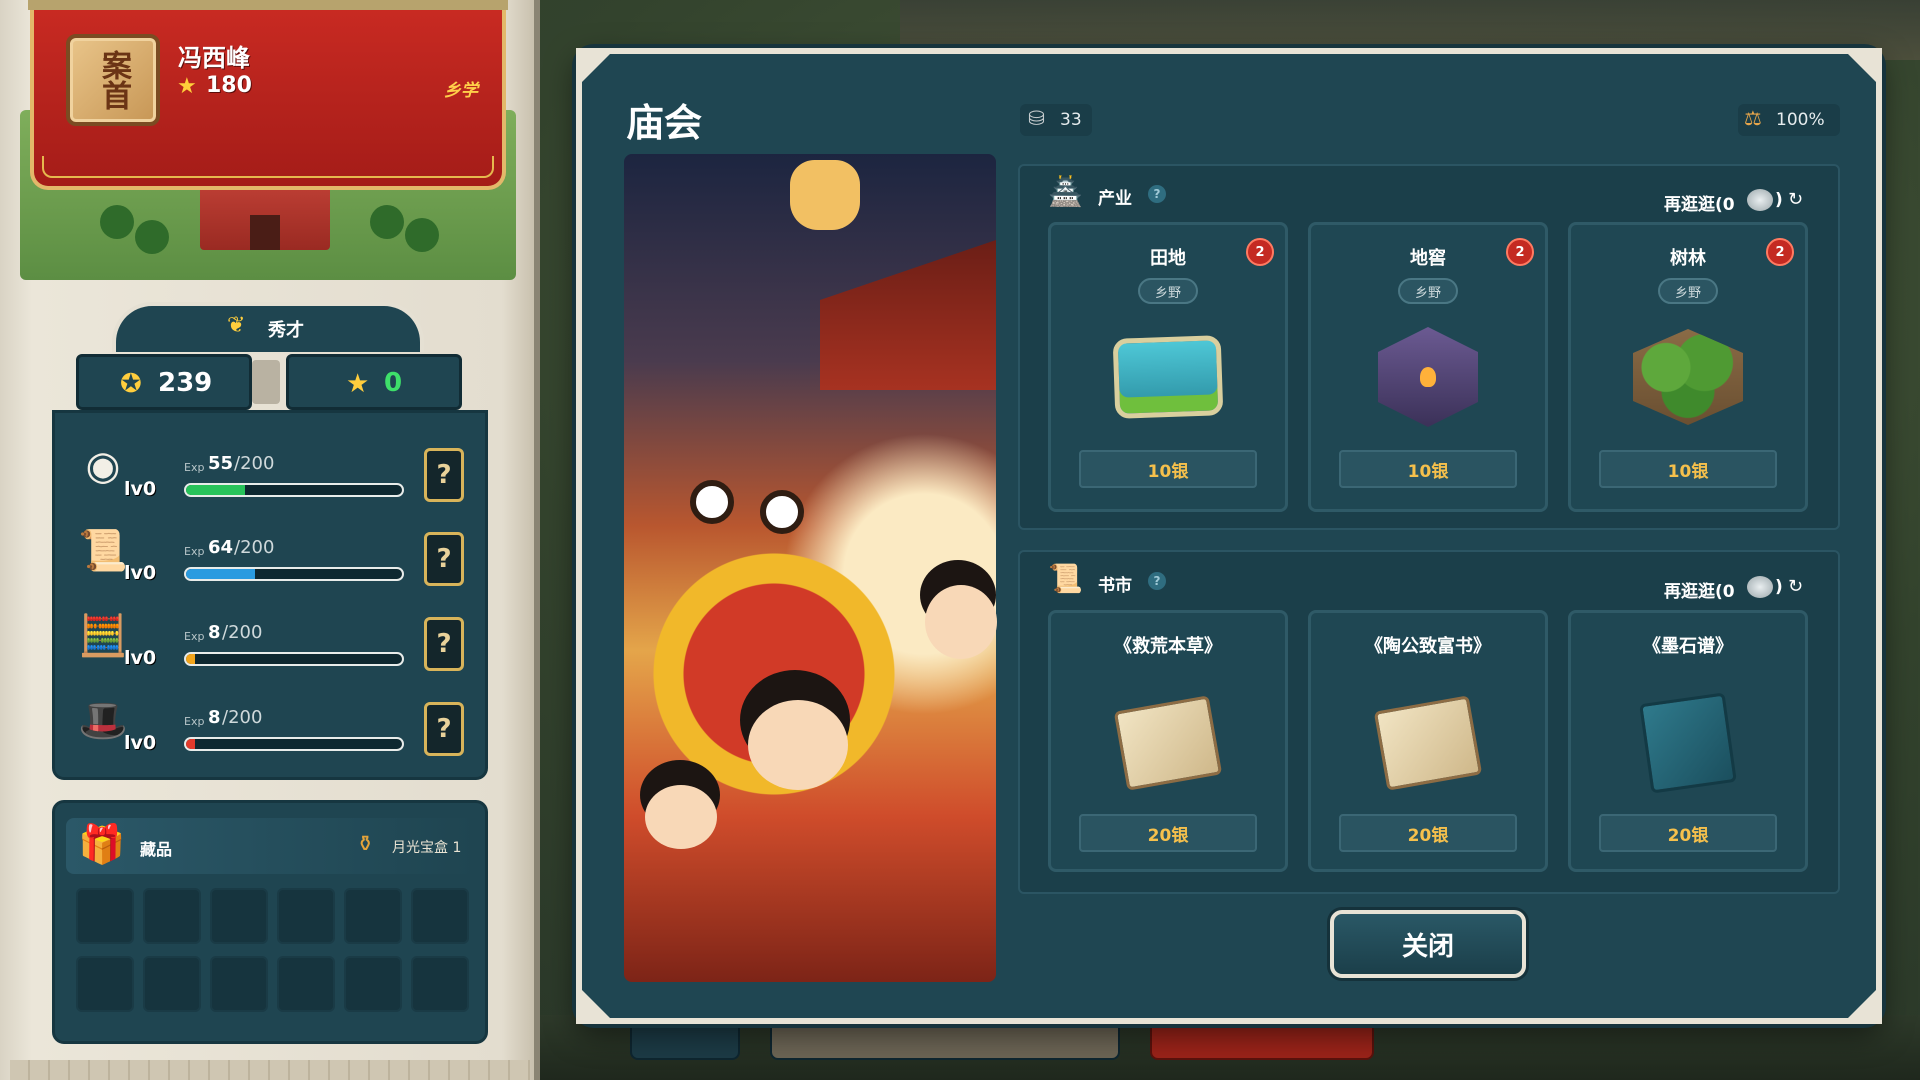 The image size is (1920, 1080). What do you see at coordinates (1115, 586) in the screenshot?
I see `book-market-title: 书市` at bounding box center [1115, 586].